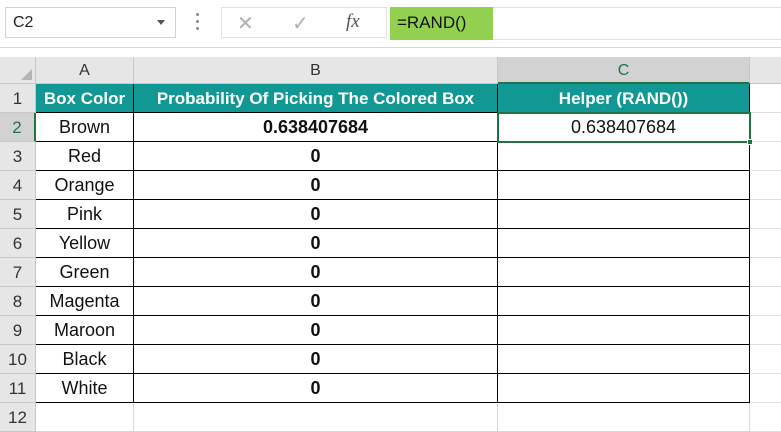  I want to click on cell-box-color: Brown, so click(85, 127).